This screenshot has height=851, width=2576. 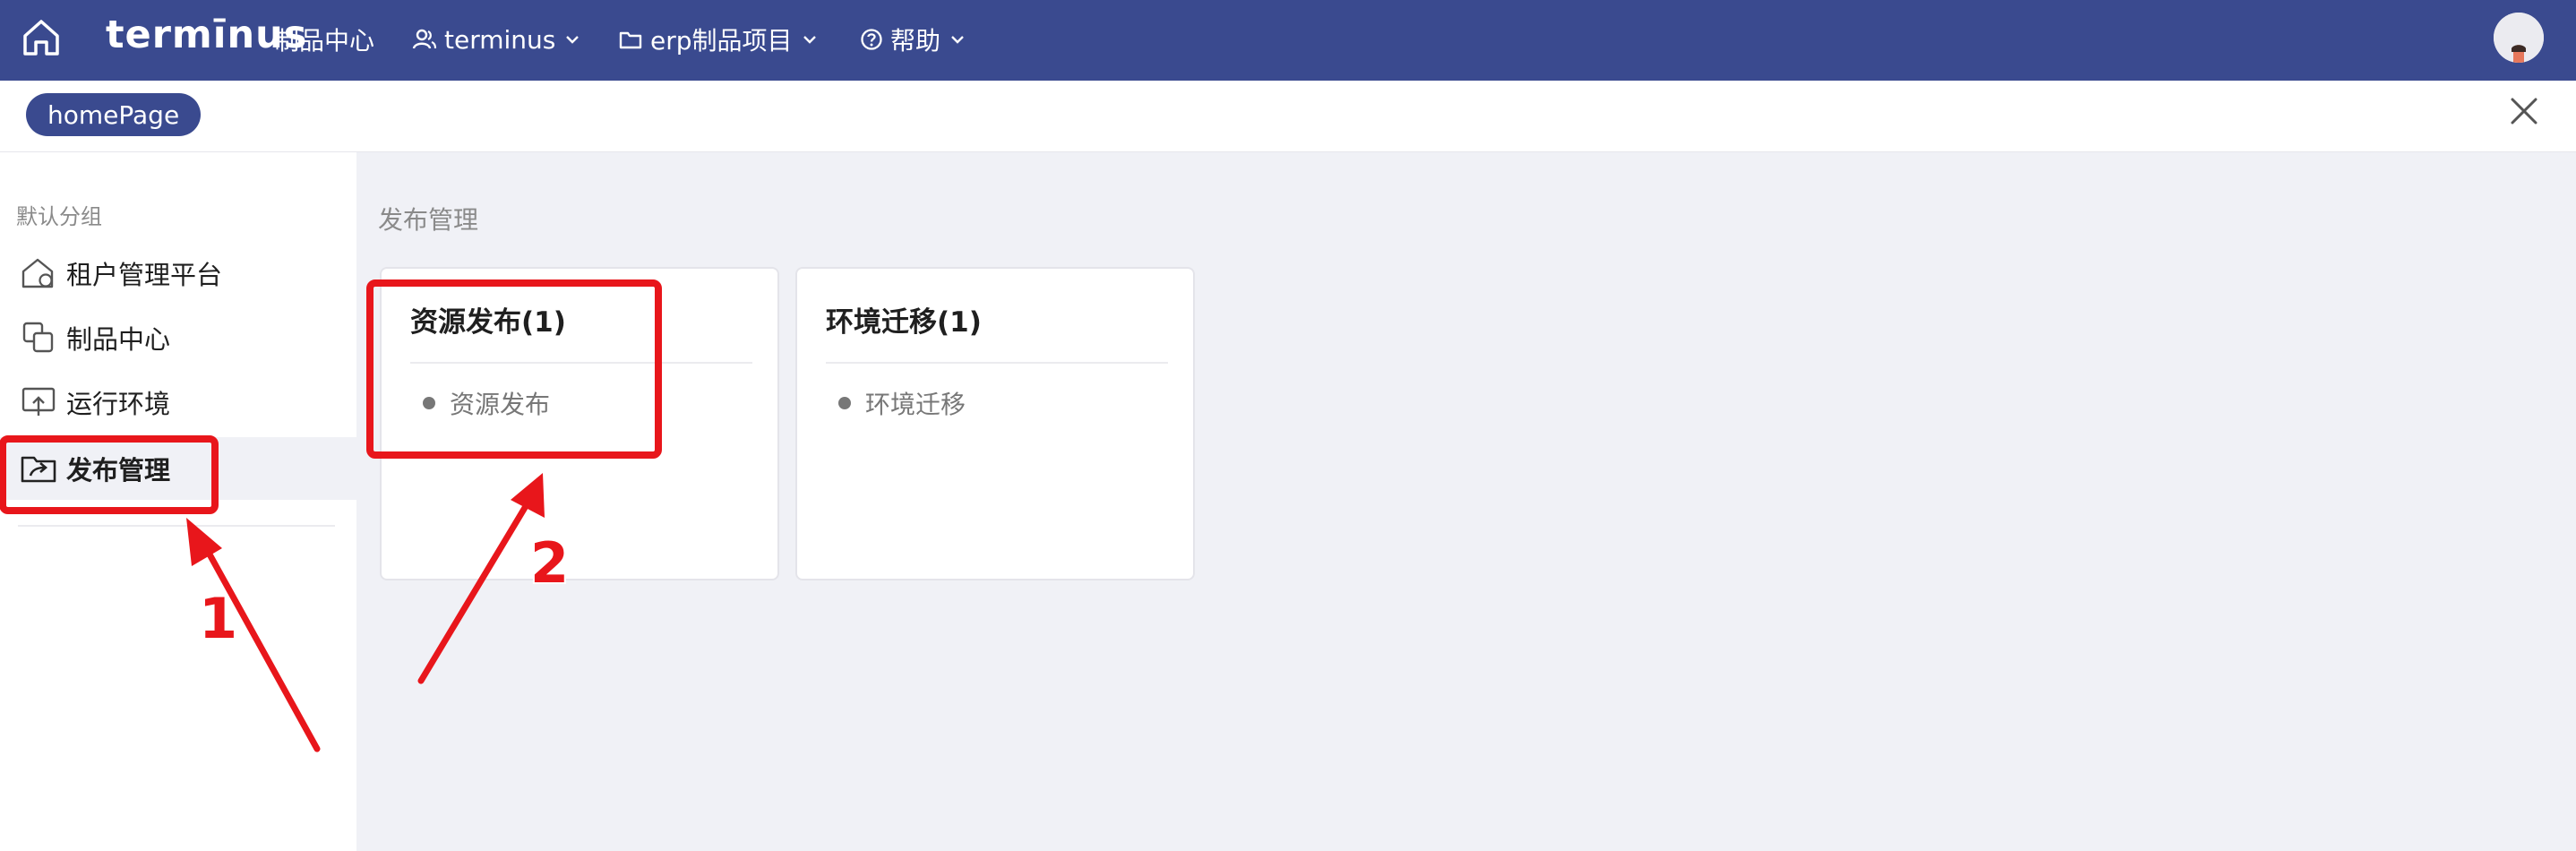 I want to click on card-title: 资源发布(1), so click(x=488, y=322).